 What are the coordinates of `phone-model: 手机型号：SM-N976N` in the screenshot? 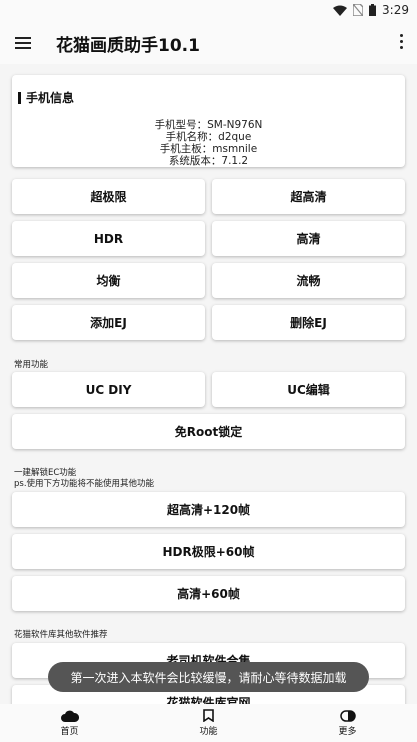 It's located at (208, 125).